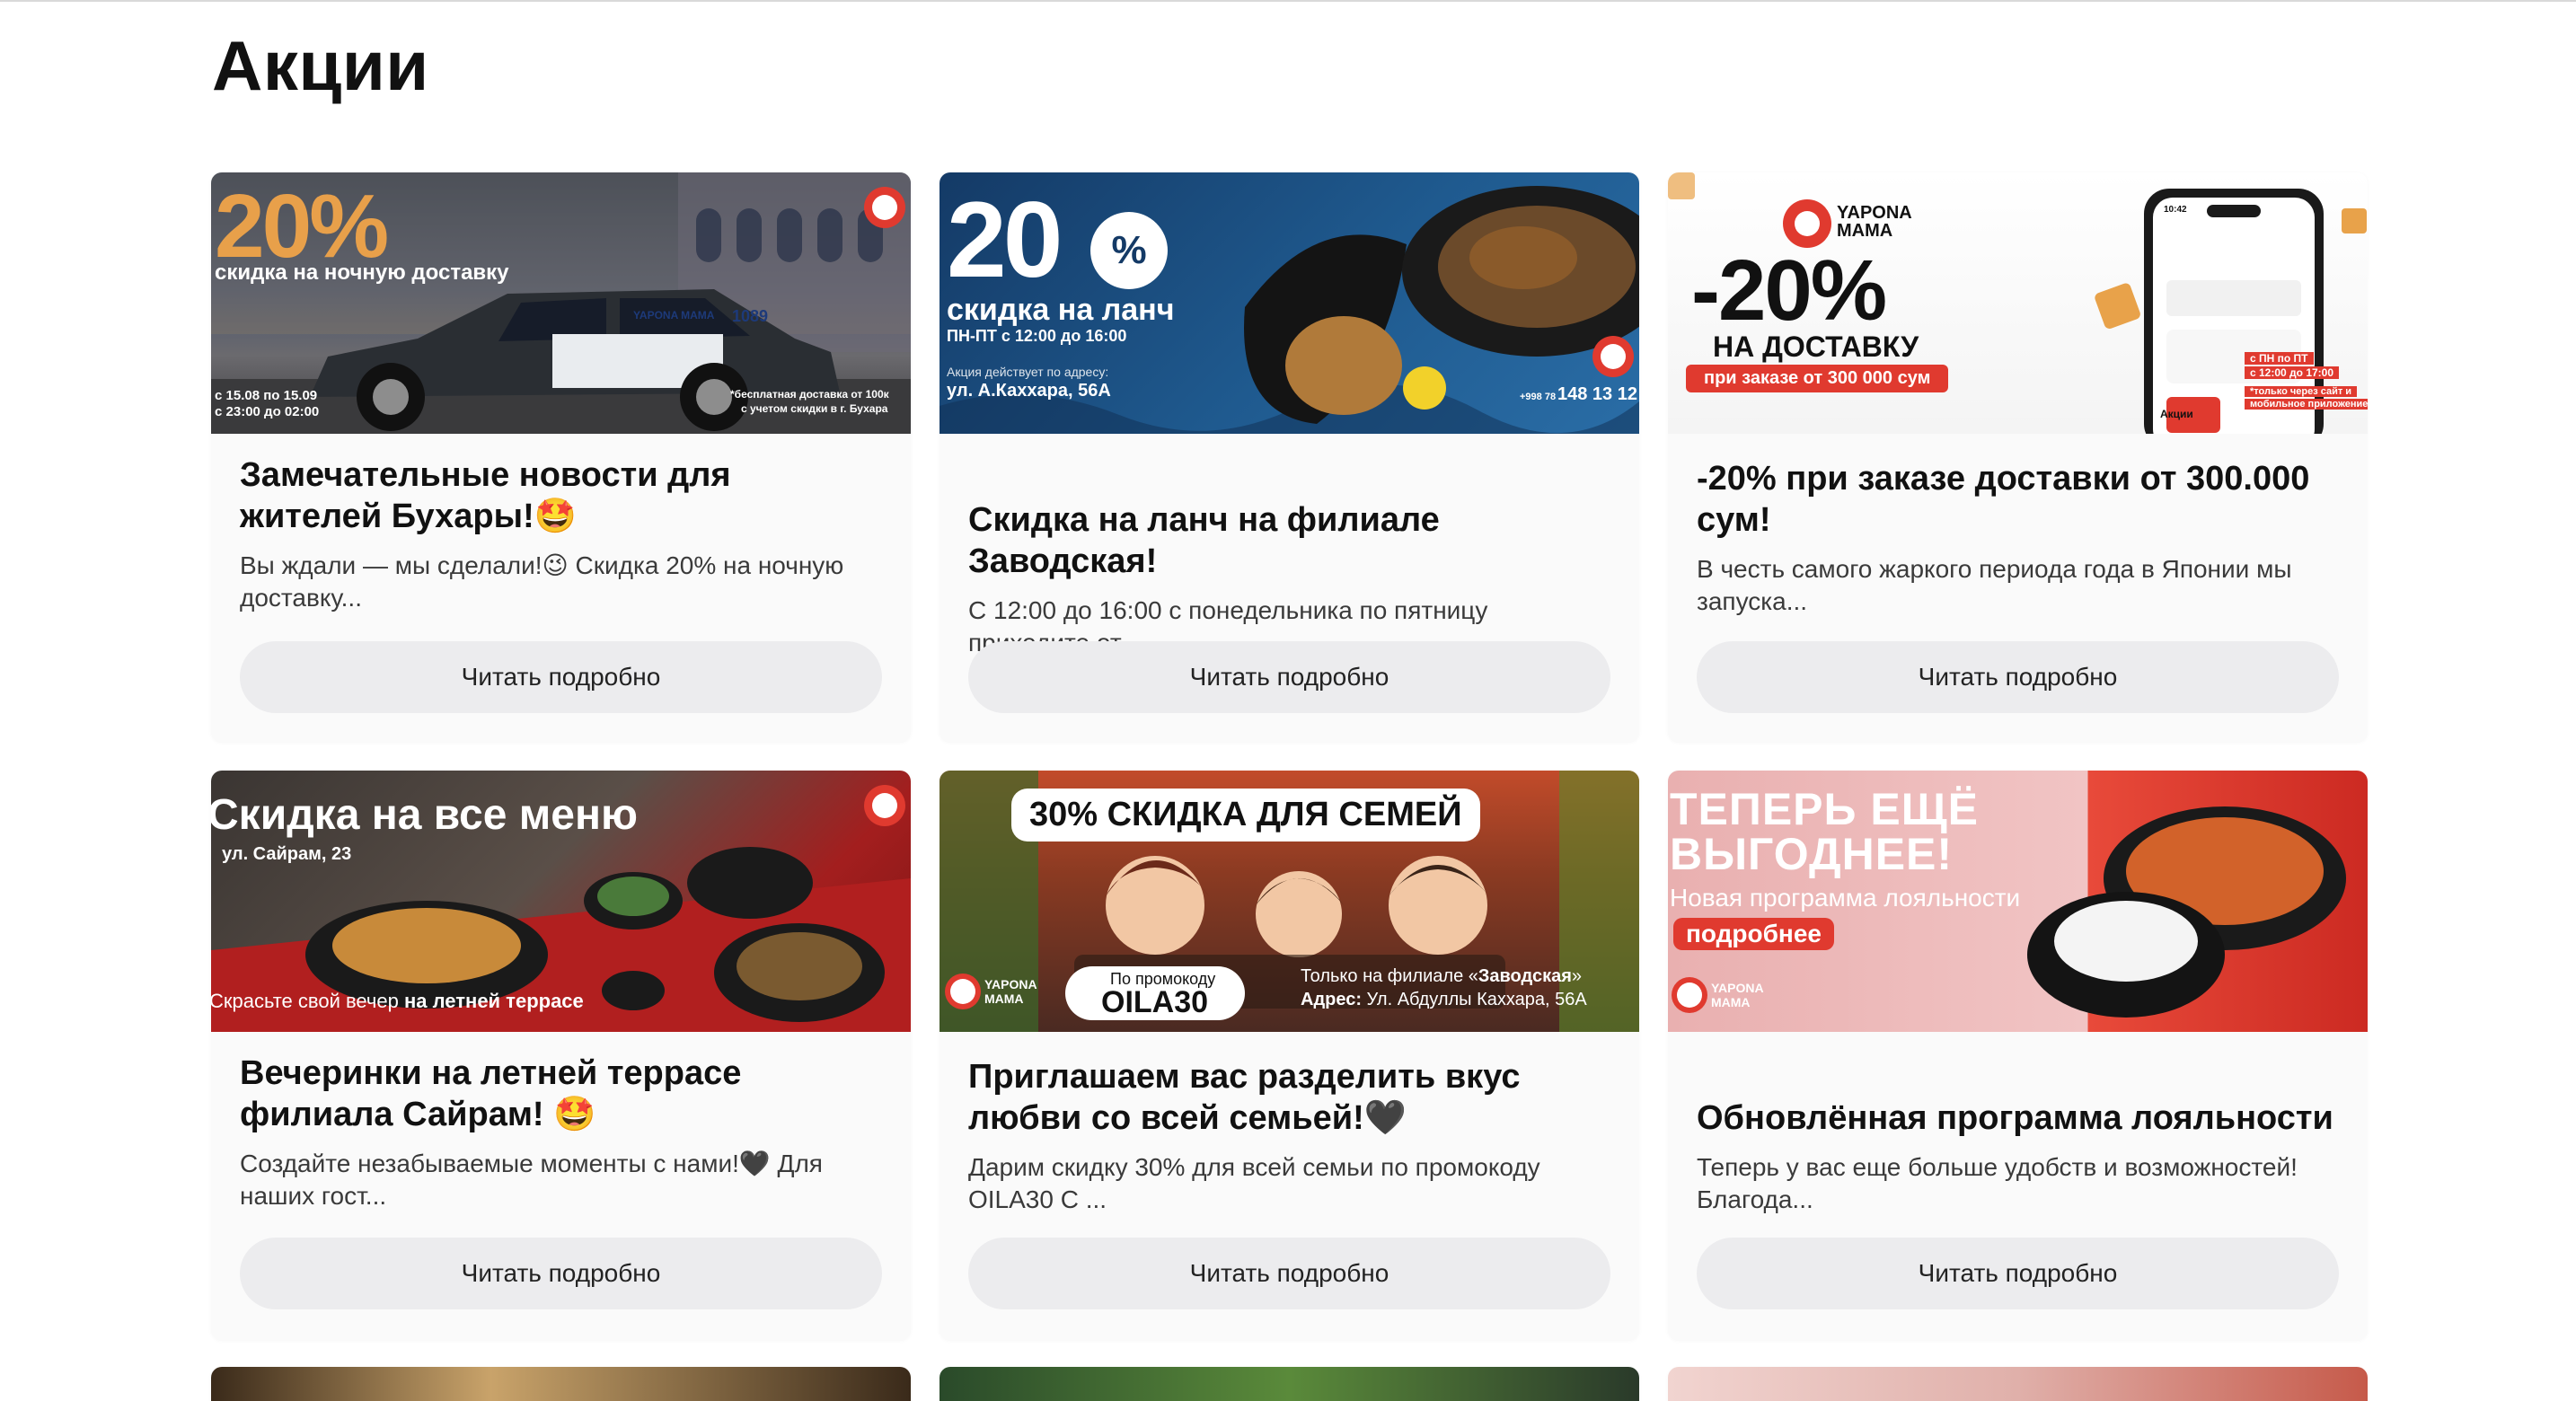 This screenshot has width=2576, height=1401. What do you see at coordinates (2306, 404) in the screenshot?
I see `banner-note: мобильное приложение` at bounding box center [2306, 404].